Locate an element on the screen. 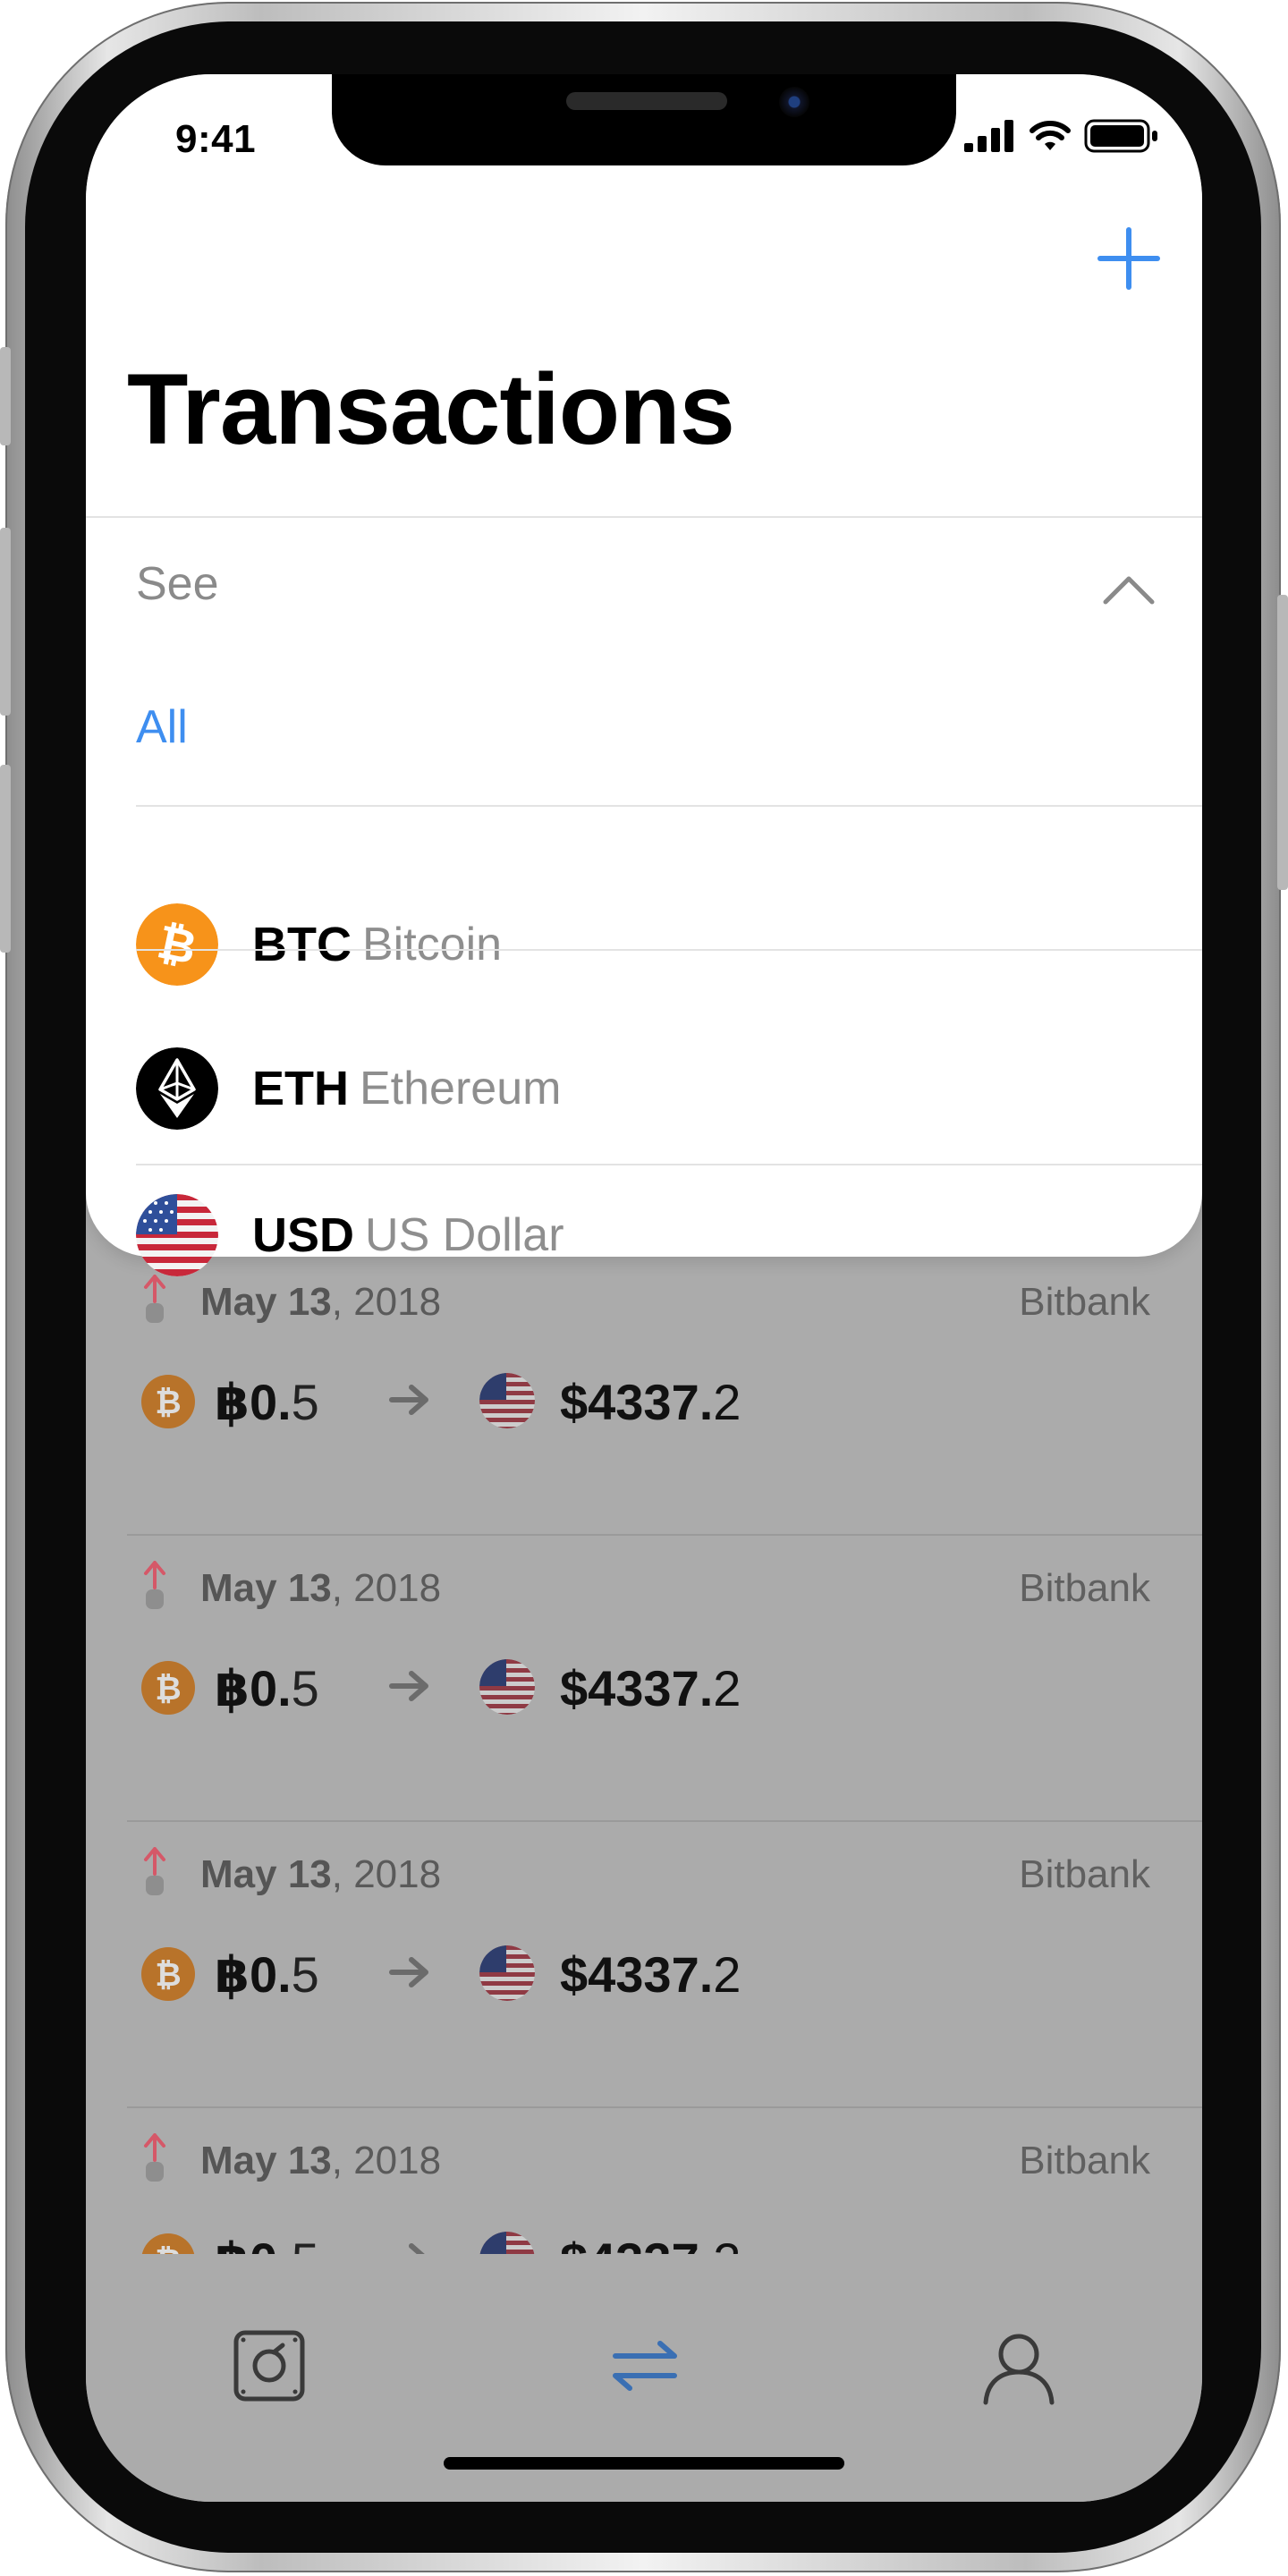 The image size is (1288, 2576). volume-up-button is located at coordinates (5, 622).